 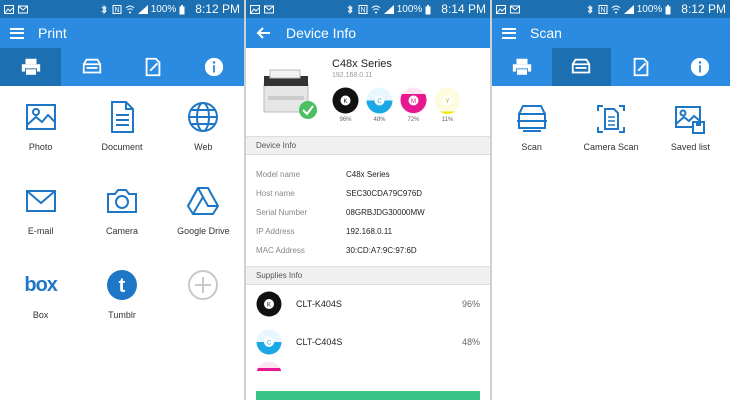 I want to click on supply-percent: 96%, so click(x=470, y=304).